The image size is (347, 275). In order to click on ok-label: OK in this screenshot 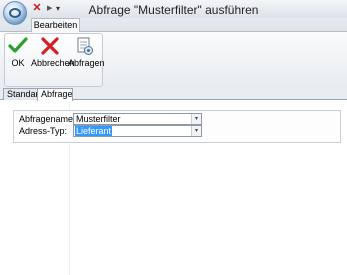, I will do `click(18, 63)`.